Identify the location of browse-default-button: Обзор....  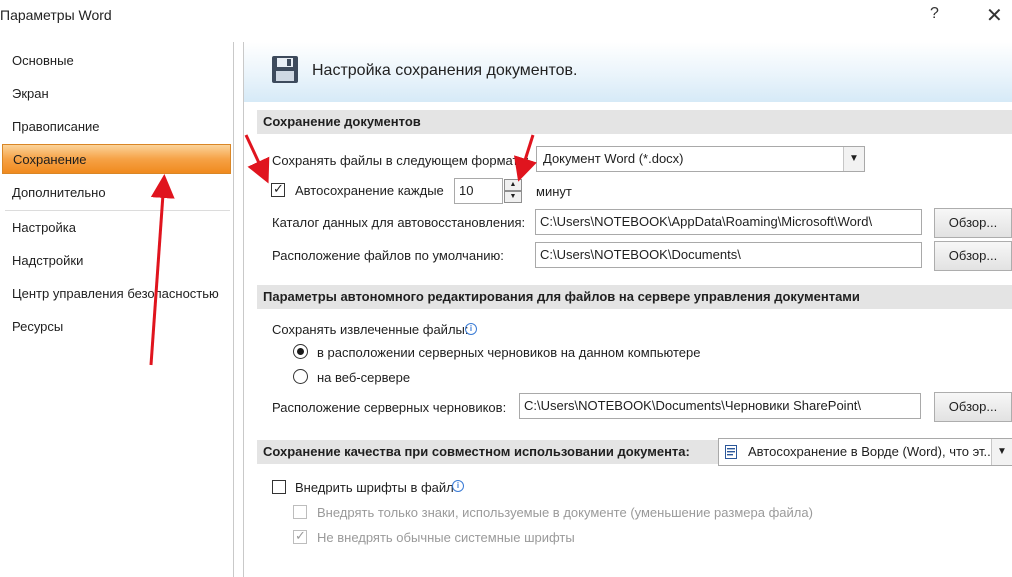
(973, 256).